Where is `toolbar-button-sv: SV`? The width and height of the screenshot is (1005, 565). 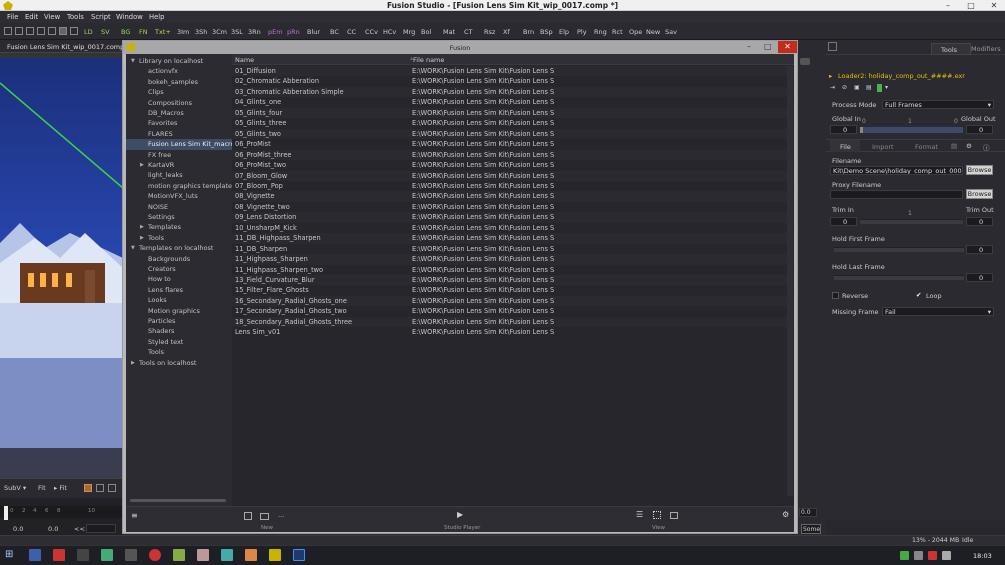
toolbar-button-sv: SV is located at coordinates (105, 32).